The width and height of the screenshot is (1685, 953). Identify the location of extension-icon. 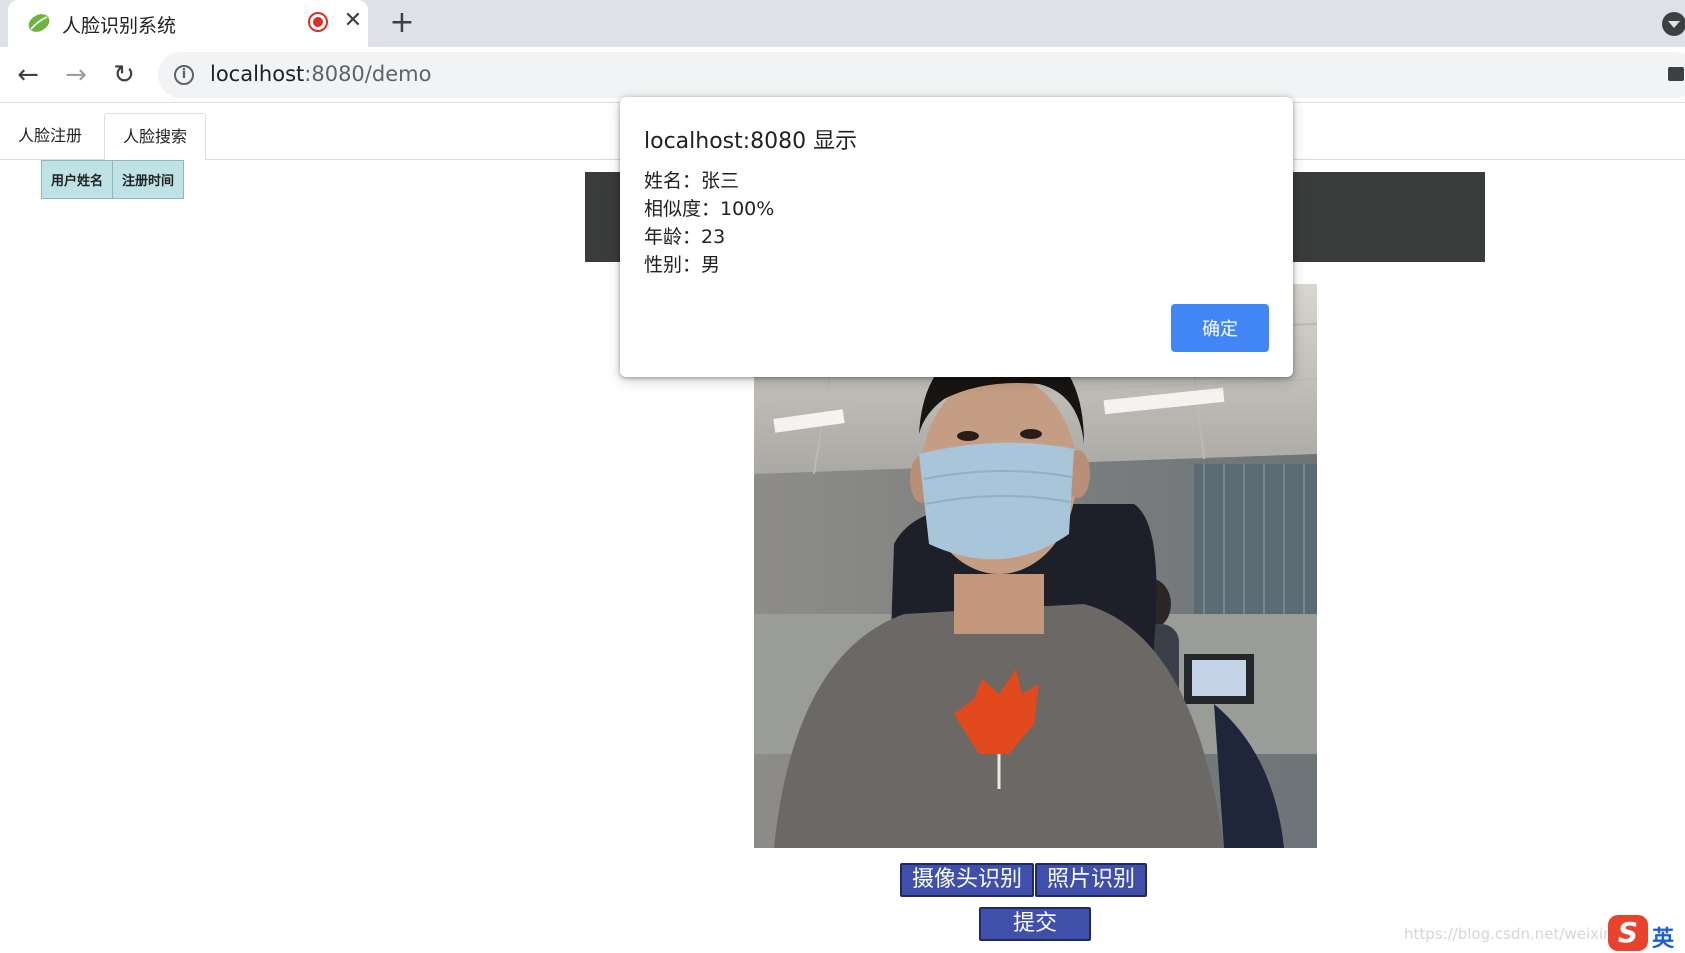
(1676, 74).